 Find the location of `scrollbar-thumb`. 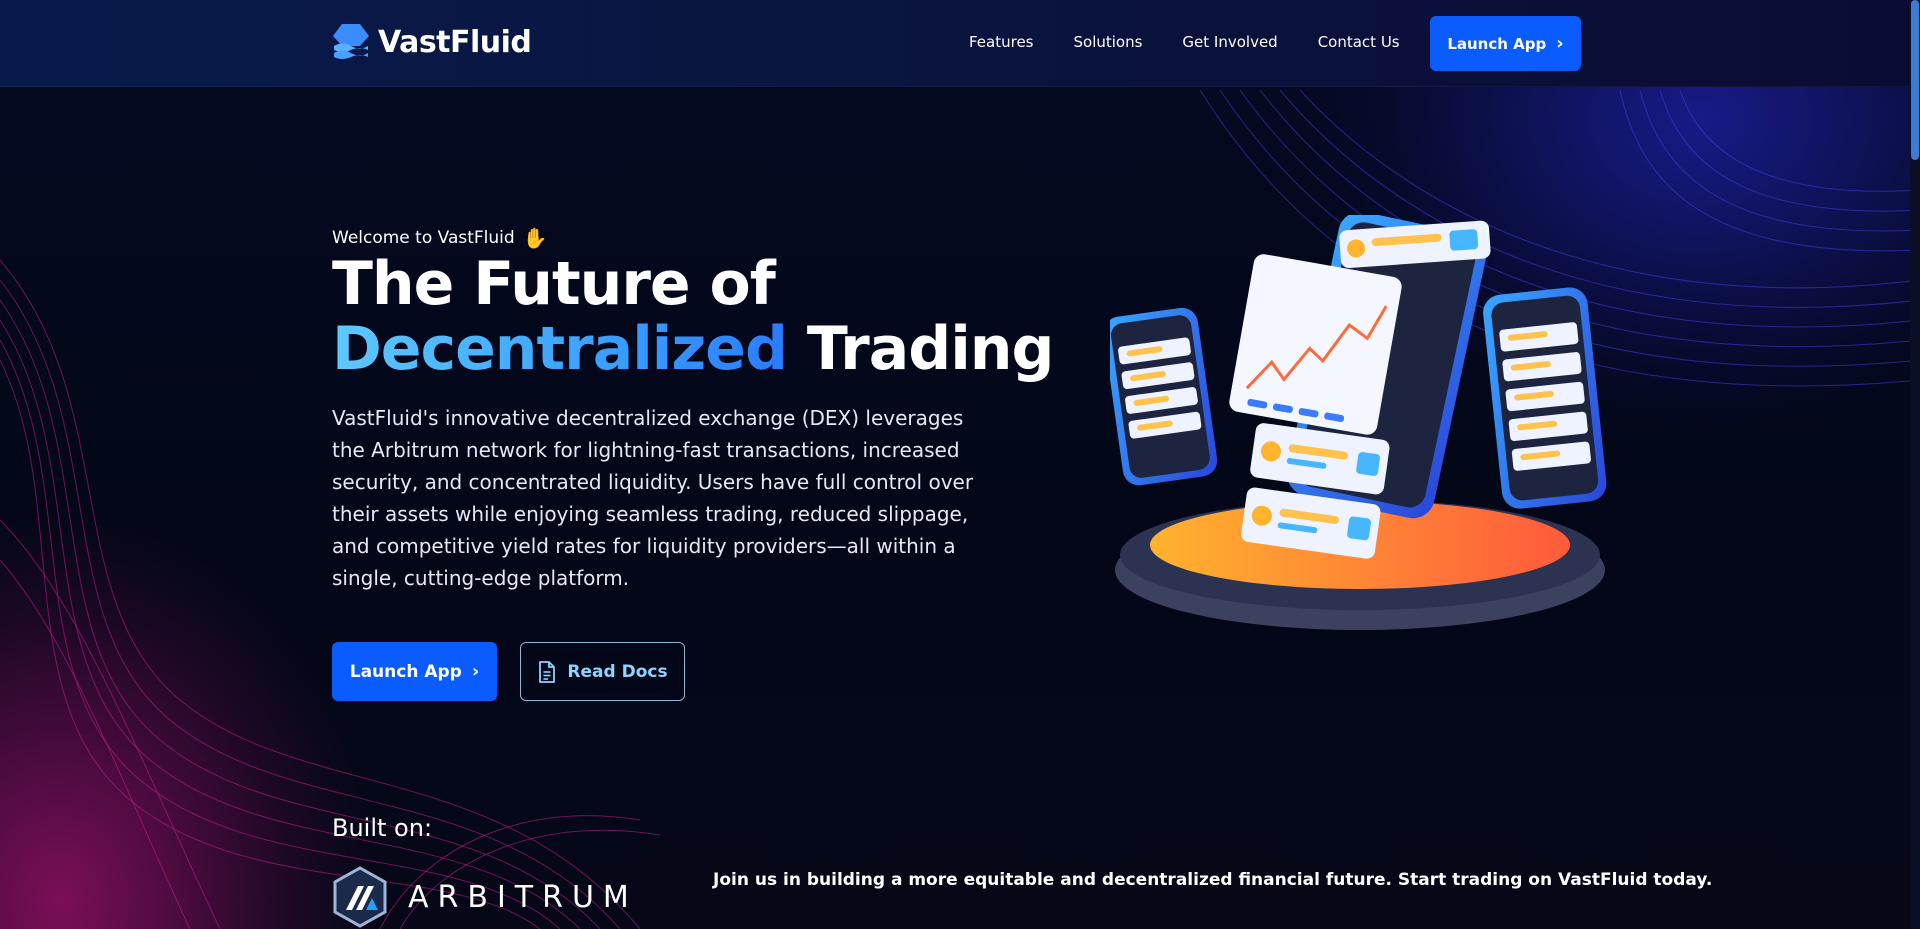

scrollbar-thumb is located at coordinates (1915, 80).